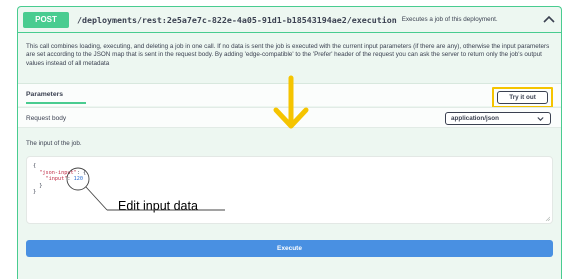 The width and height of the screenshot is (579, 279). Describe the element at coordinates (46, 19) in the screenshot. I see `method-badge: POST` at that location.